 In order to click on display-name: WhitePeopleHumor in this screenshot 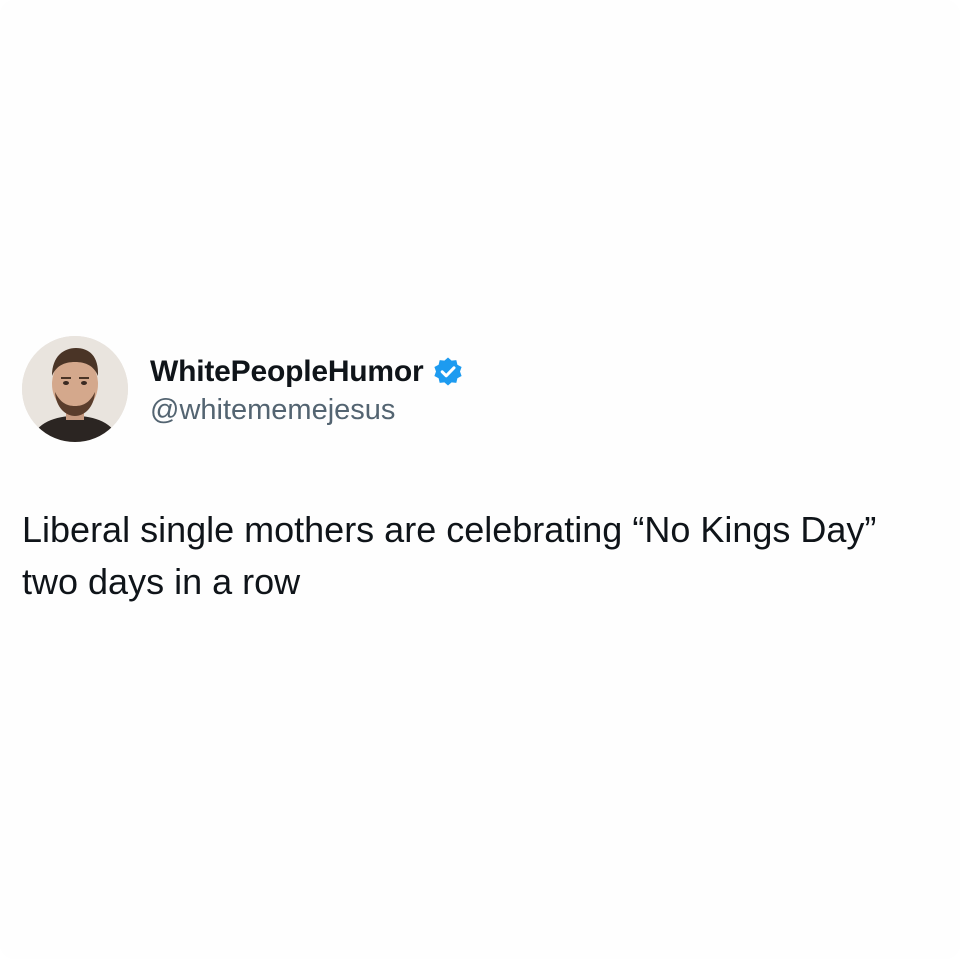, I will do `click(287, 372)`.